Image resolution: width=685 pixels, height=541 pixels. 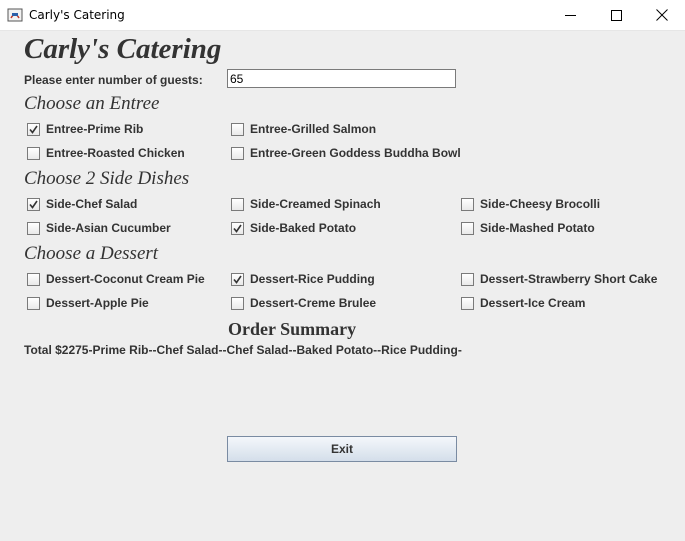 I want to click on checkbox-label: Dessert-Strawberry Short Cake, so click(x=569, y=279).